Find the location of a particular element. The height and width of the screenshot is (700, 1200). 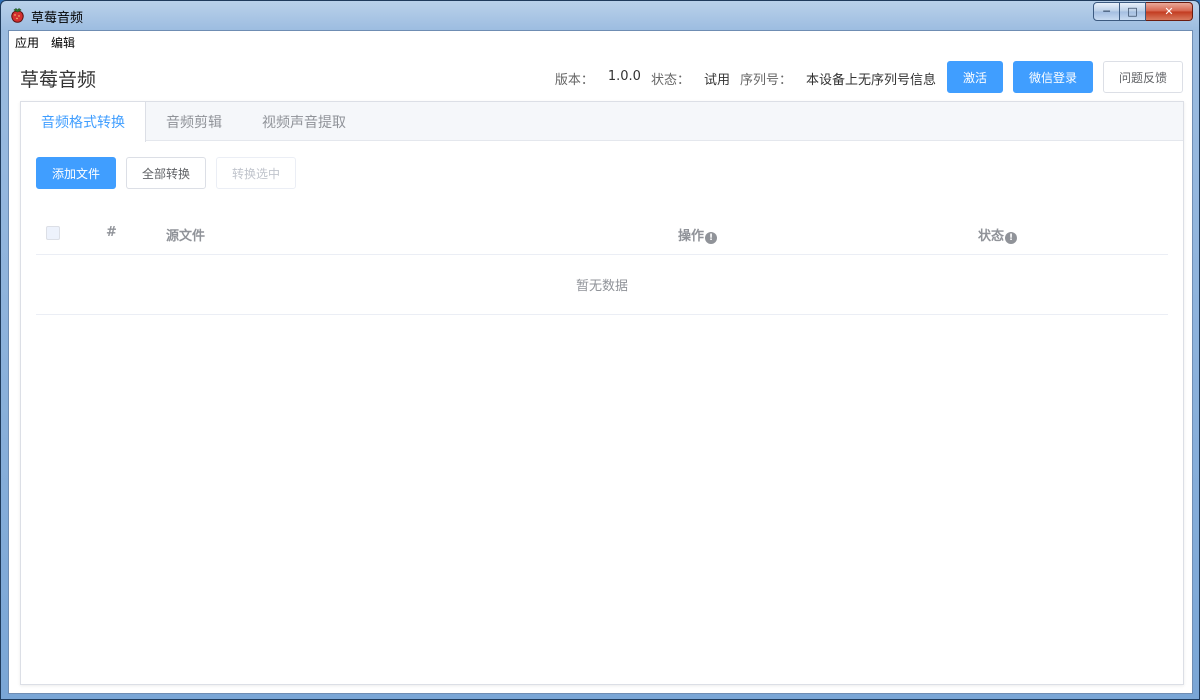

column-action: 操作! is located at coordinates (698, 234).